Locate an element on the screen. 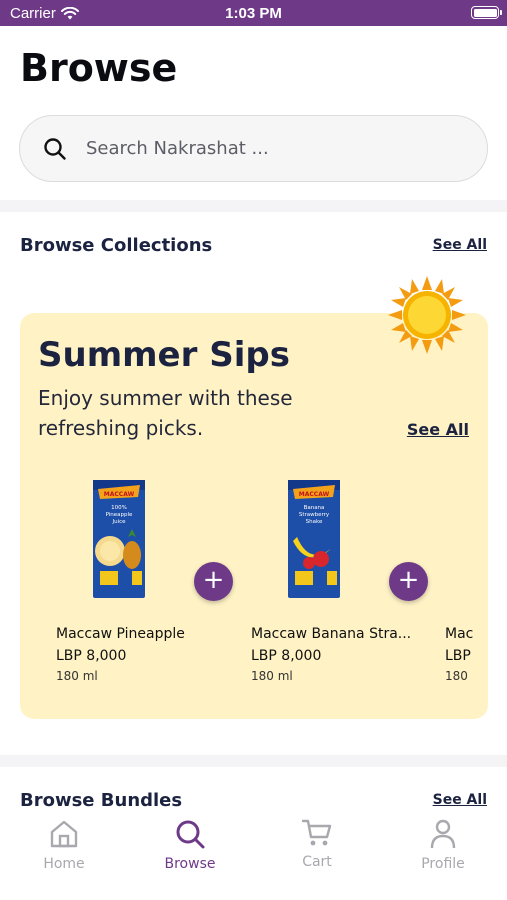 The height and width of the screenshot is (900, 507). status-bar: Carrier 1:03 PM is located at coordinates (253, 13).